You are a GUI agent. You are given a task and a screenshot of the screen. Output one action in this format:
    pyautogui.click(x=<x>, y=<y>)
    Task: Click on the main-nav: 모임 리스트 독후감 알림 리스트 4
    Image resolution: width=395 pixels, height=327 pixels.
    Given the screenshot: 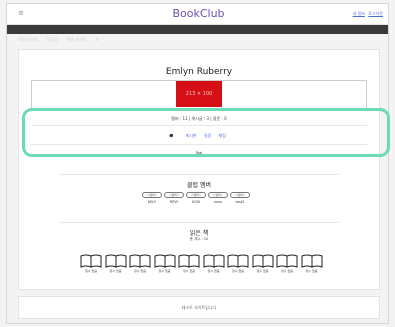 What is the action you would take?
    pyautogui.click(x=197, y=33)
    